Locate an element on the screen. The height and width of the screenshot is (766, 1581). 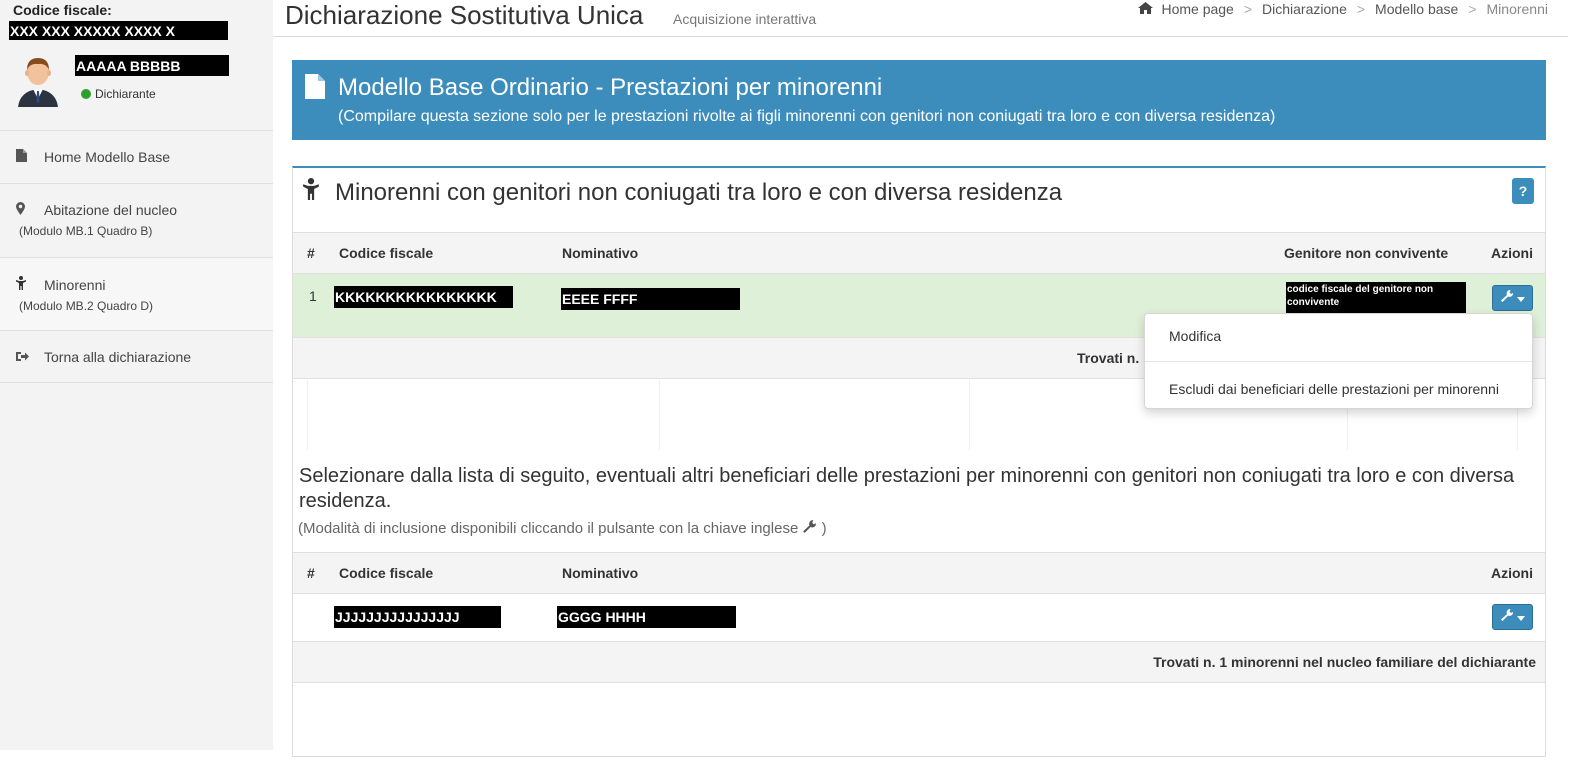
col-genitore: Genitore non convivente is located at coordinates (1366, 253).